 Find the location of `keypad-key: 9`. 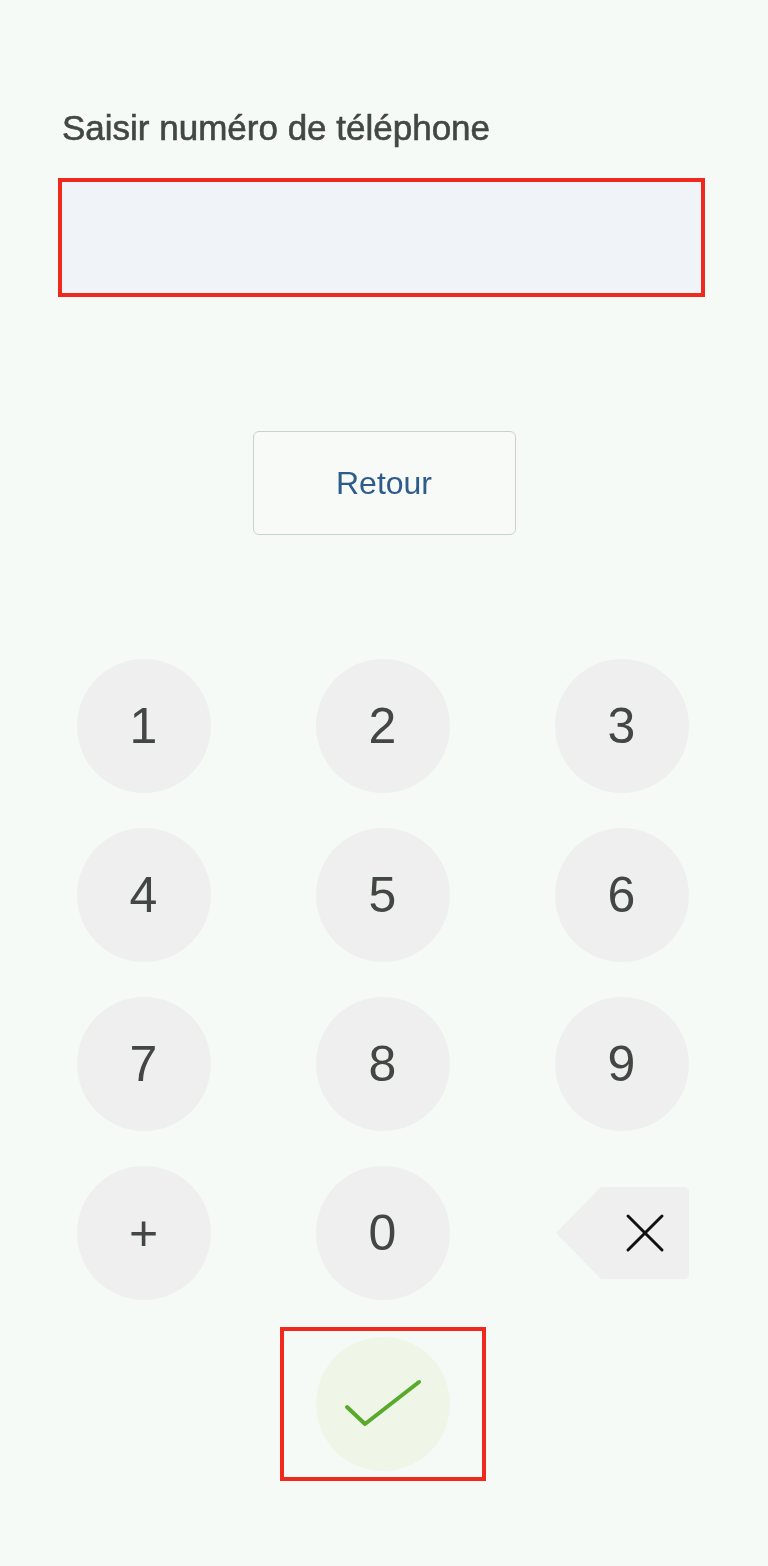

keypad-key: 9 is located at coordinates (621, 1064).